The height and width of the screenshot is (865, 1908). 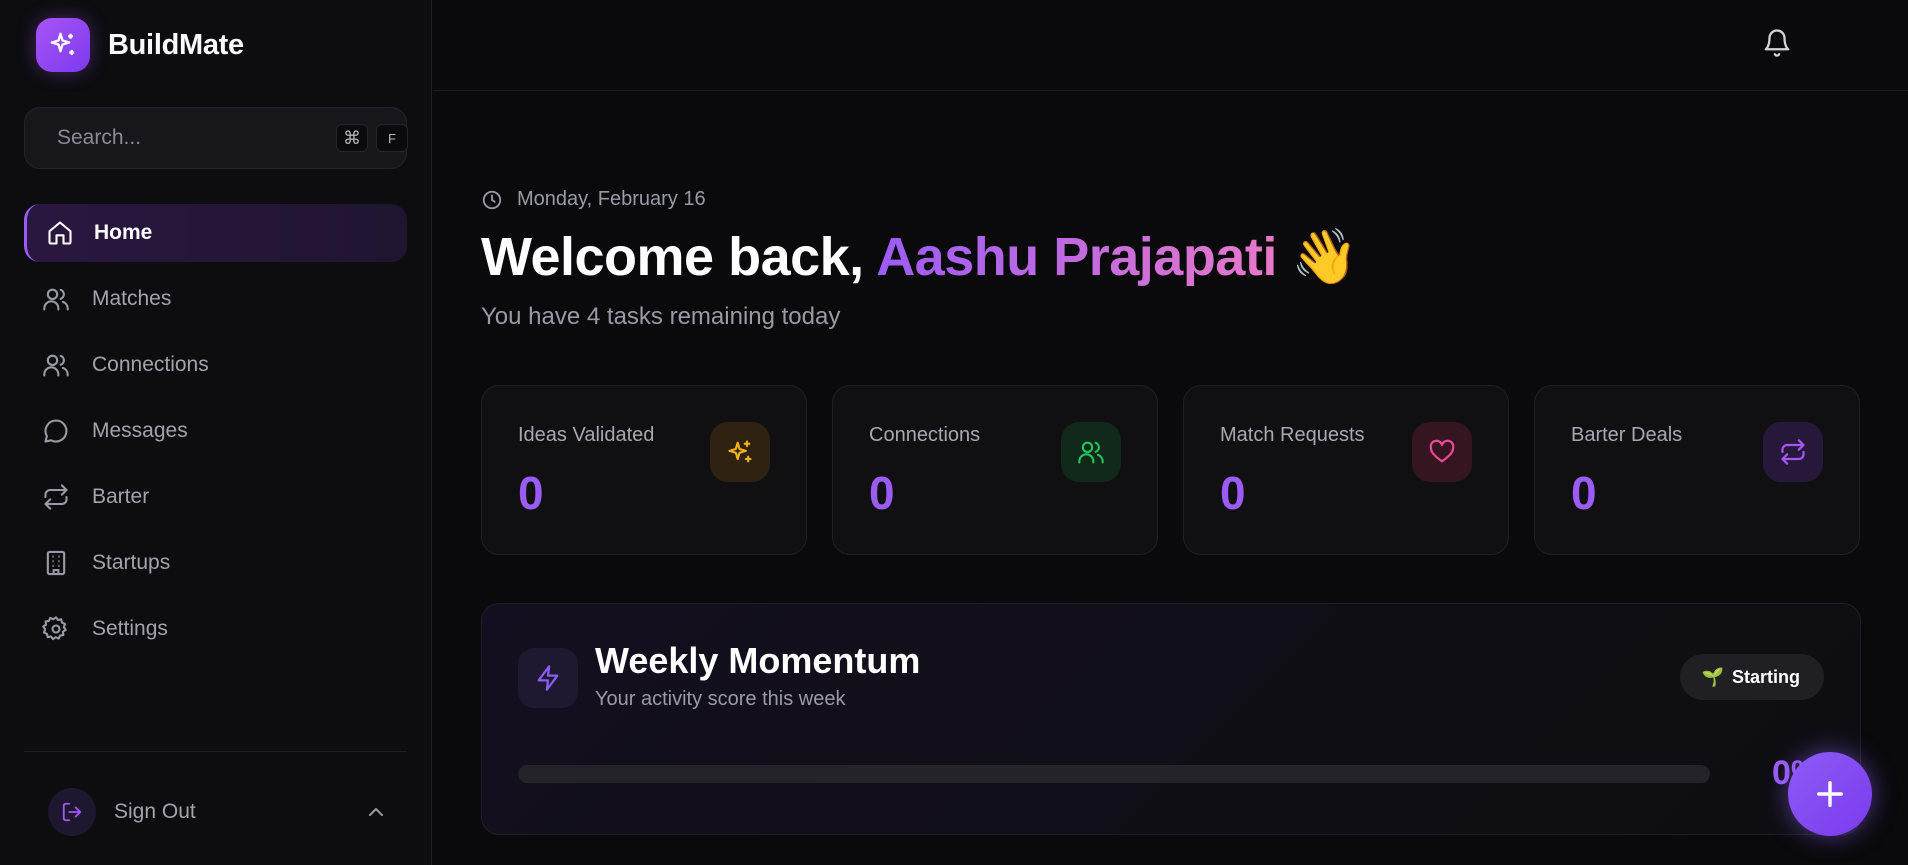 I want to click on page-title: Welcome back, Aashu Prajapati 👋, so click(x=920, y=257).